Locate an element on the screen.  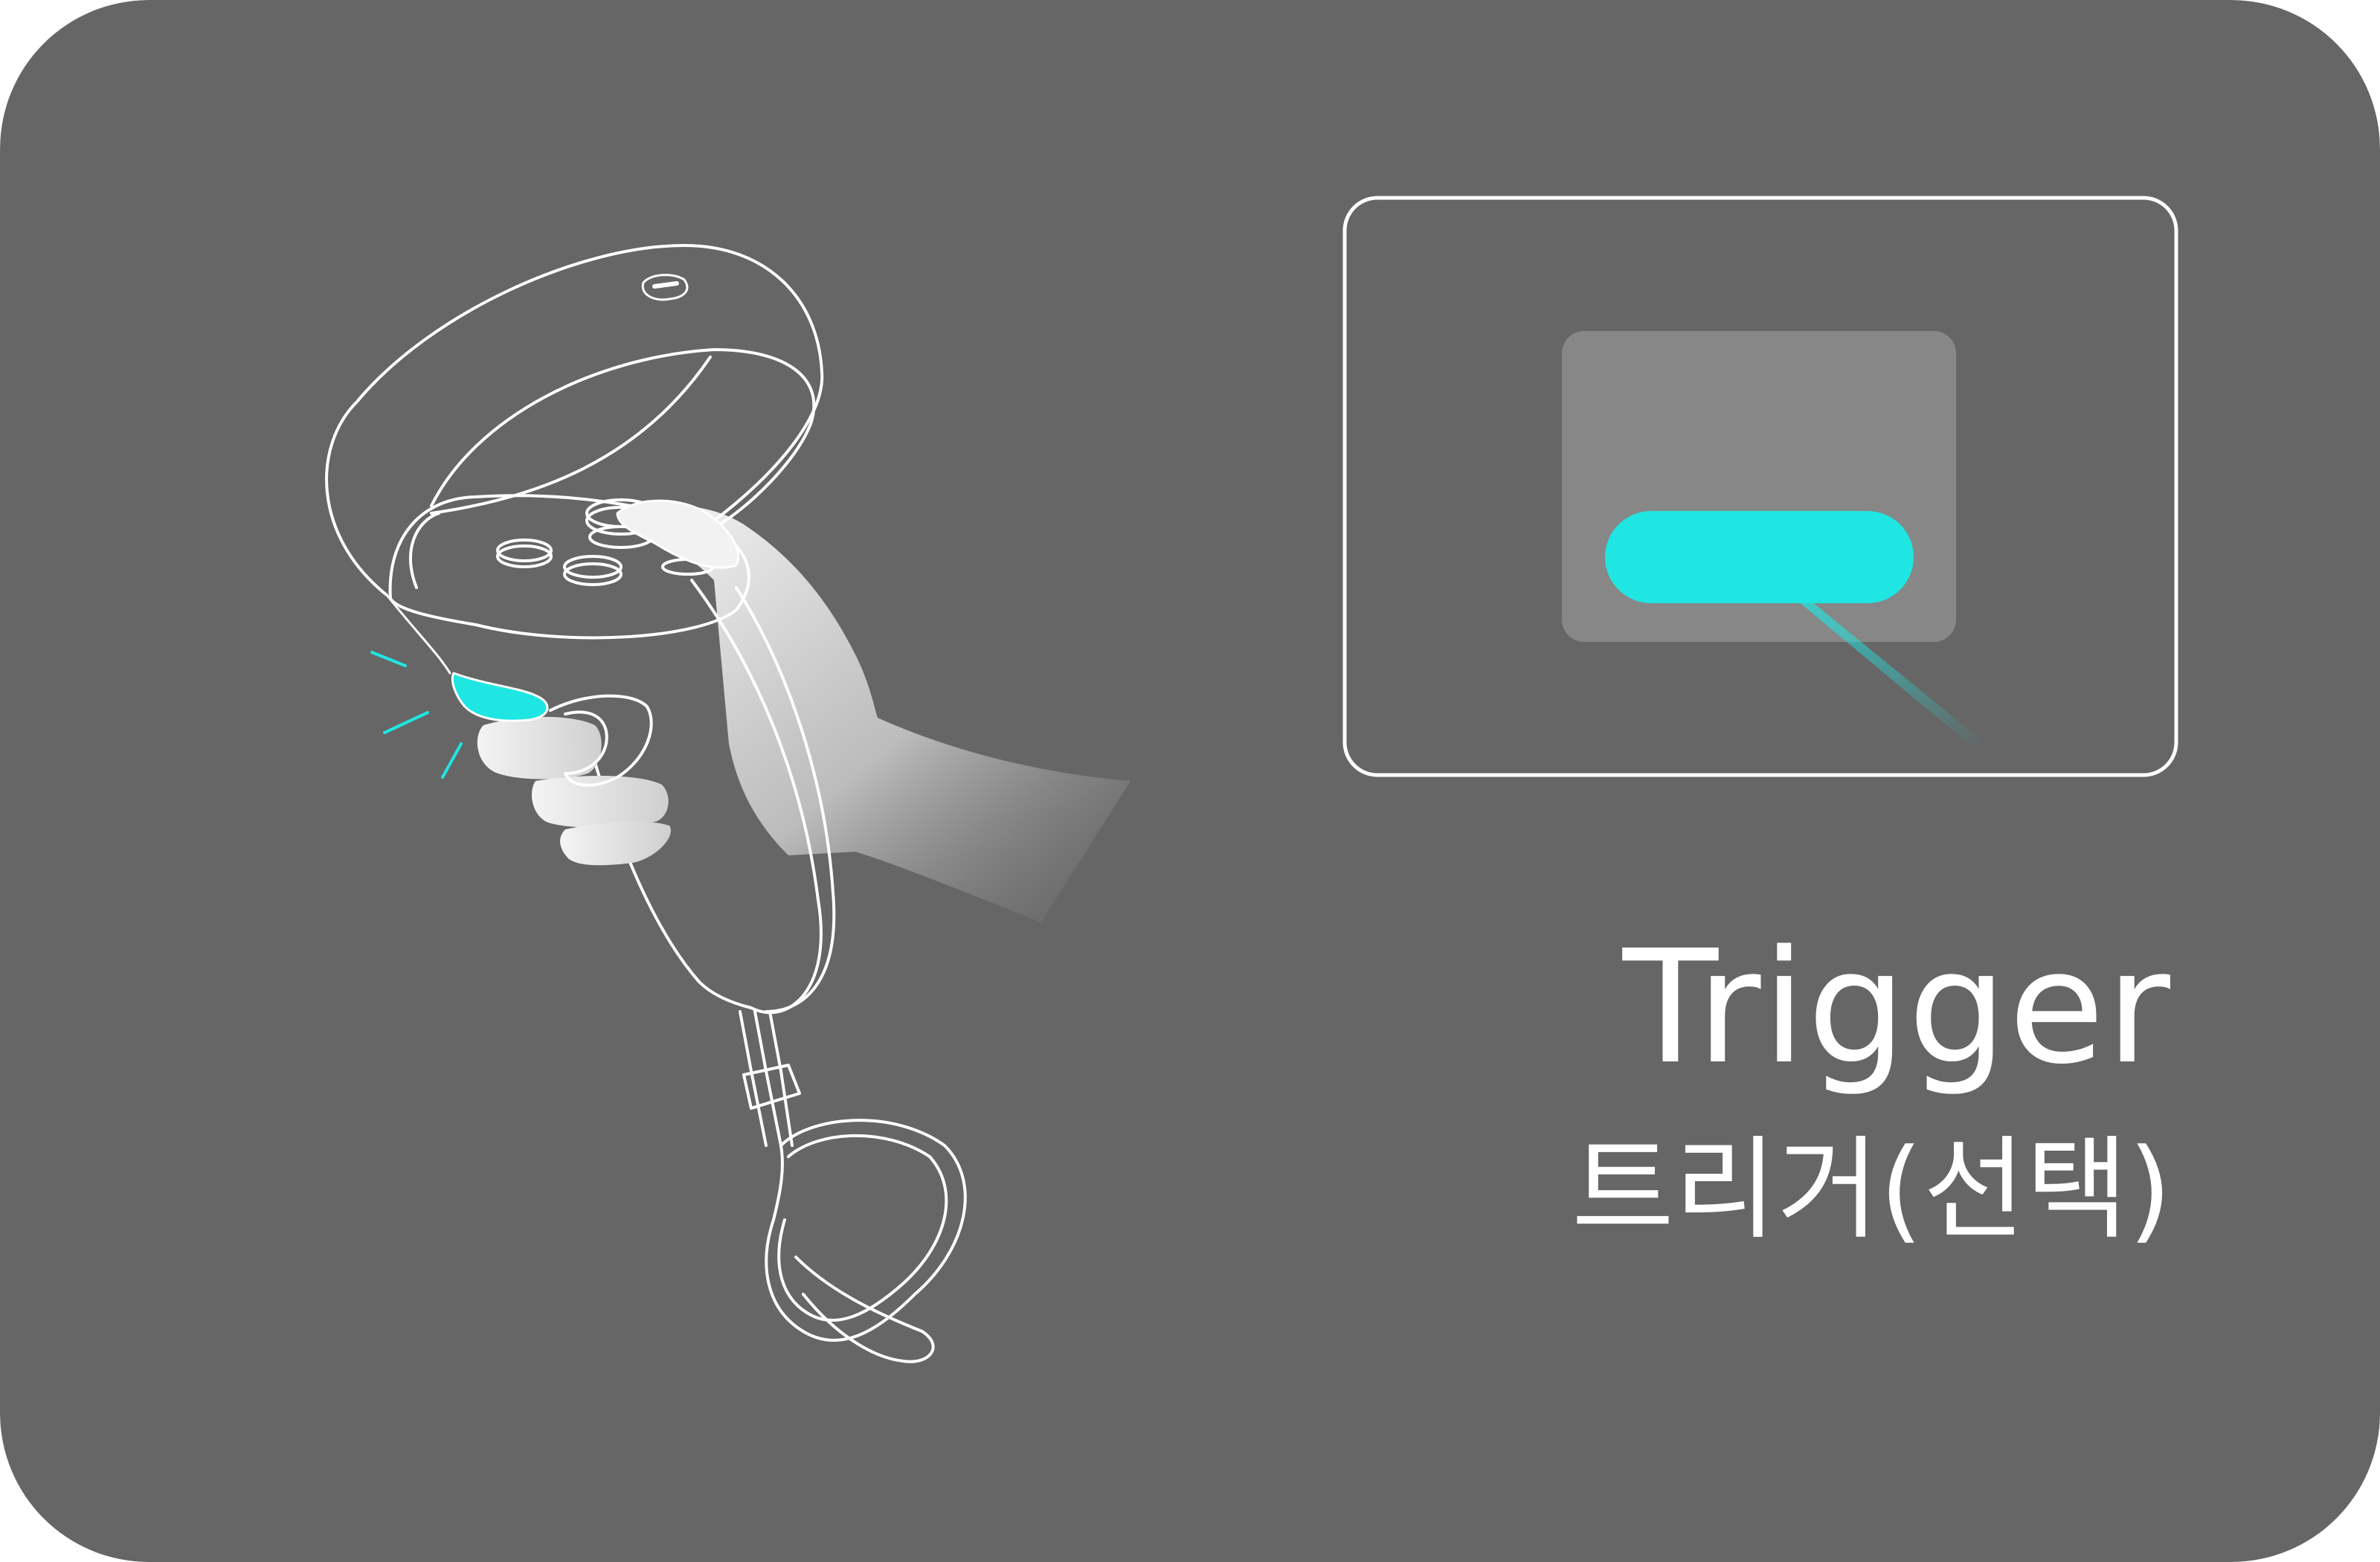
select-button is located at coordinates (1759, 557).